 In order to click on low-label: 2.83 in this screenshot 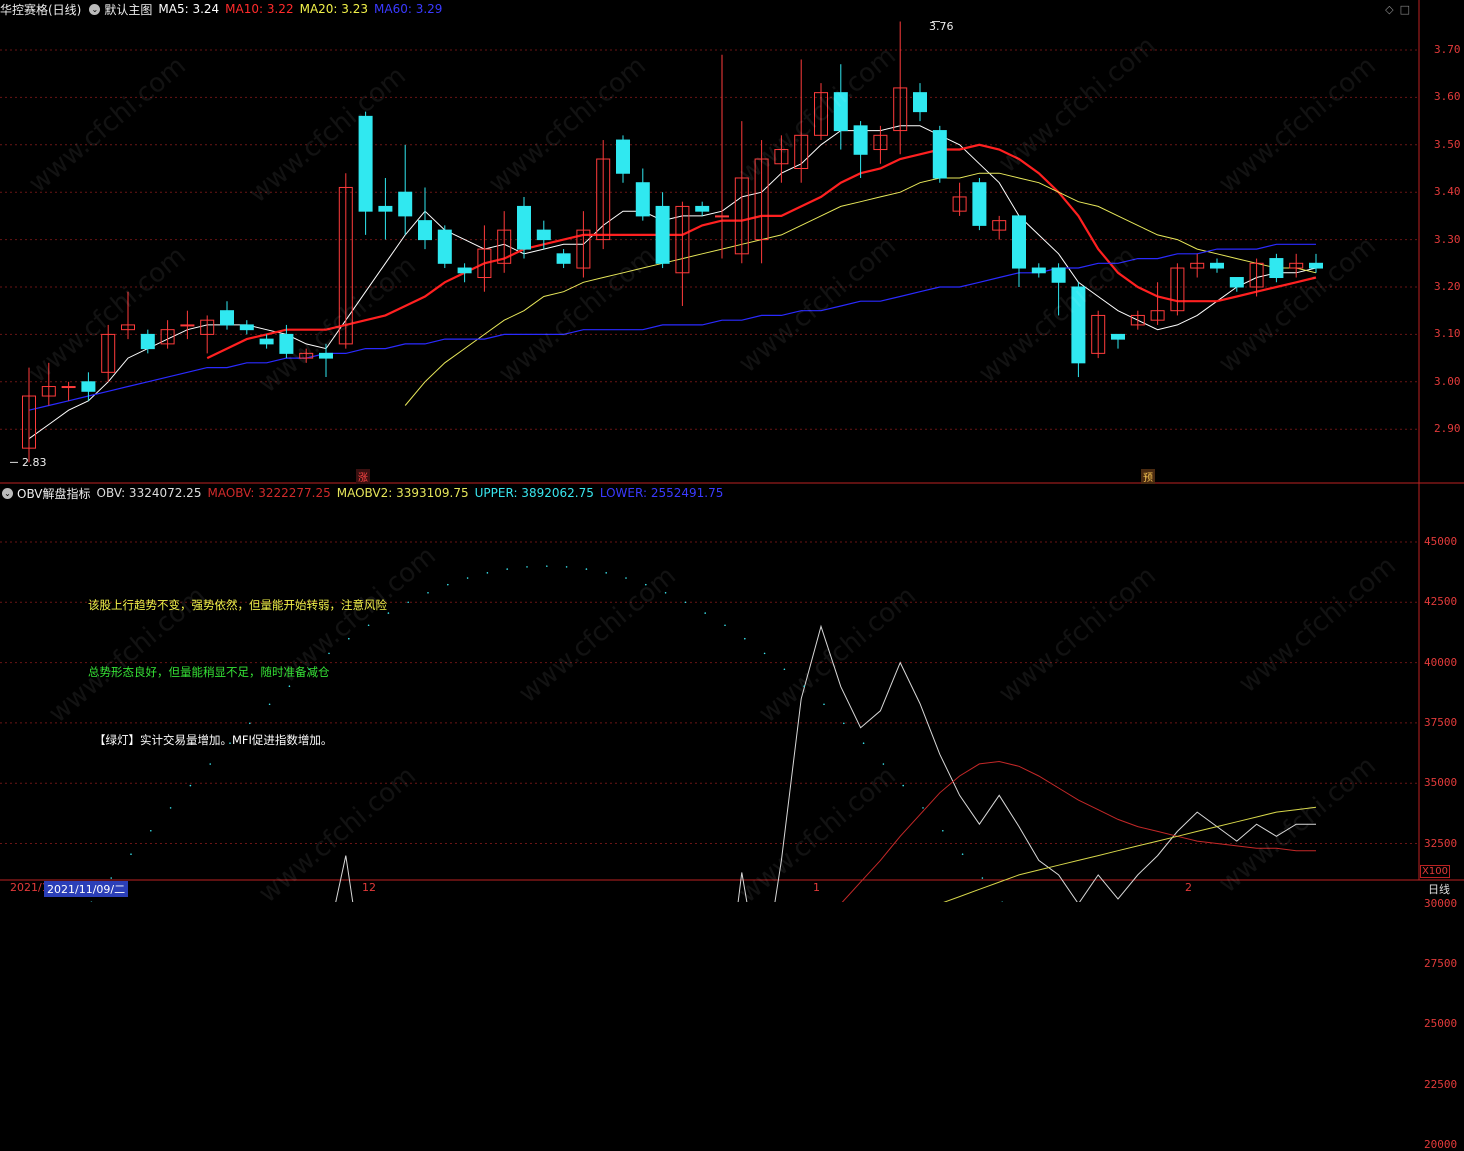, I will do `click(34, 462)`.